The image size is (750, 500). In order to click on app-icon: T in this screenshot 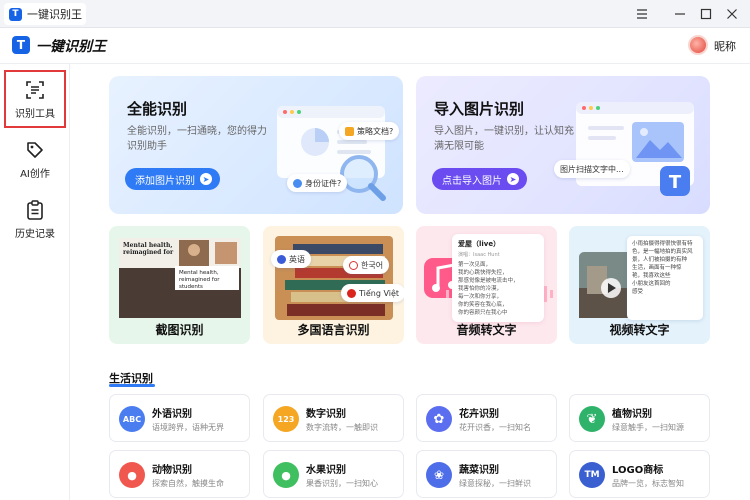, I will do `click(15, 14)`.